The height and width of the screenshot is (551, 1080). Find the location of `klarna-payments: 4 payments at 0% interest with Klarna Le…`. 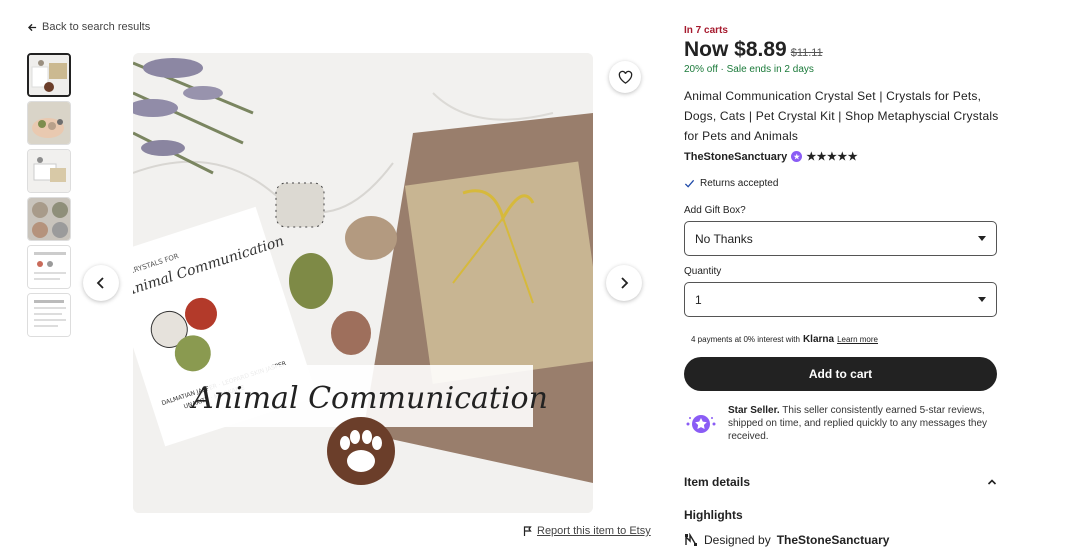

klarna-payments: 4 payments at 0% interest with Klarna Le… is located at coordinates (784, 339).